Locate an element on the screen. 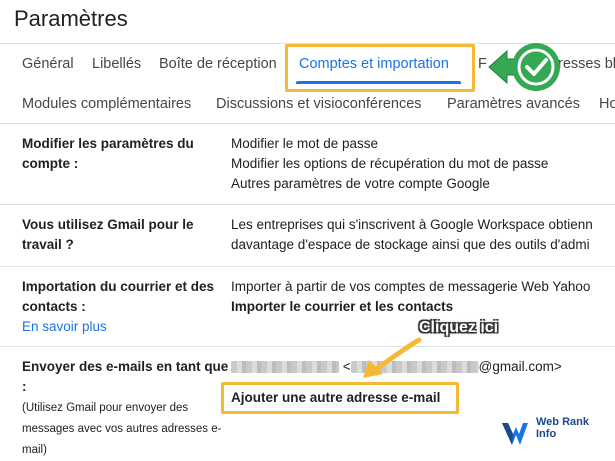 Image resolution: width=615 pixels, height=461 pixels. tab-general: Général is located at coordinates (48, 64).